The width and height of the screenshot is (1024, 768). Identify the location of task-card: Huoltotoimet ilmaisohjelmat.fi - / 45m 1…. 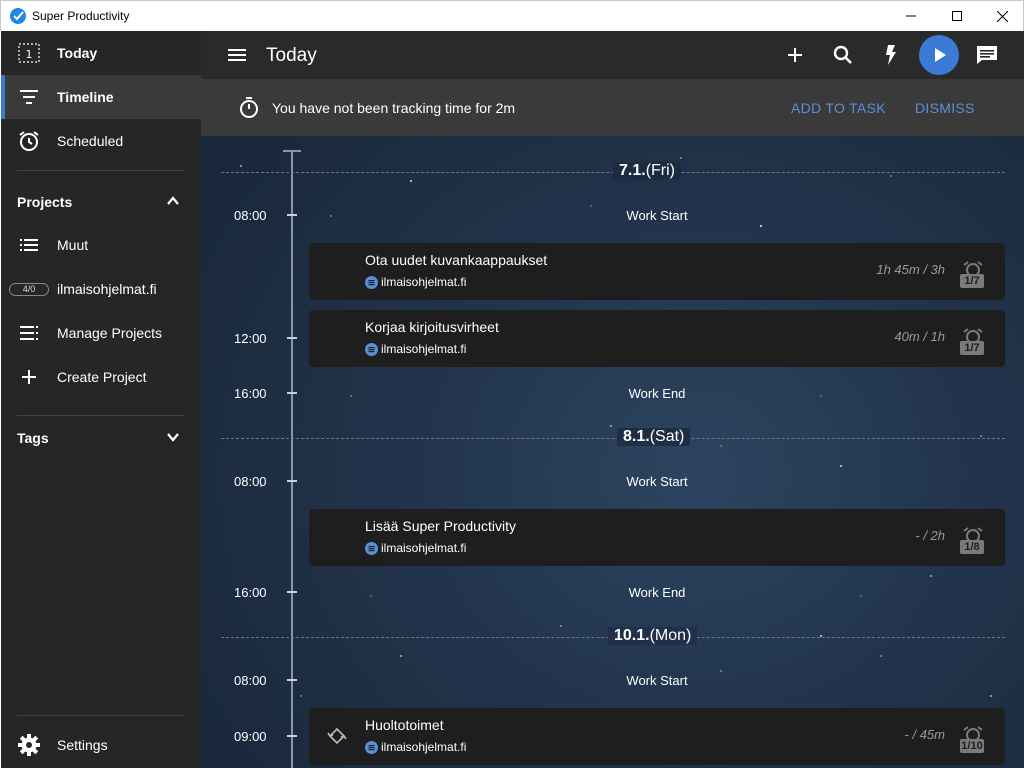
(657, 736).